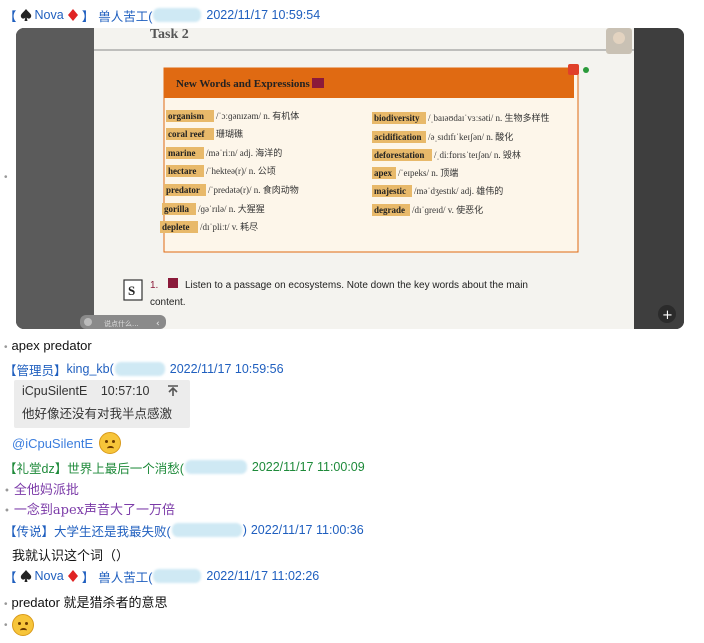 This screenshot has height=643, width=704. I want to click on message-text: predator 就是猎杀者的意思, so click(89, 602).